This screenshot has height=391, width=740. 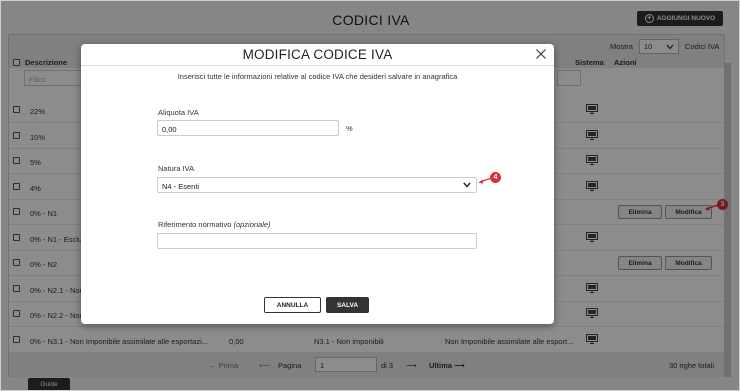 What do you see at coordinates (317, 65) in the screenshot?
I see `dialog-divider` at bounding box center [317, 65].